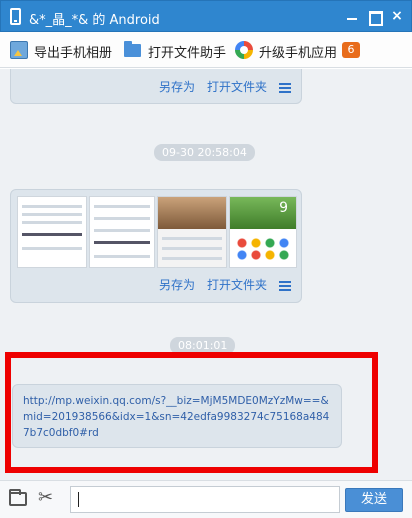 The image size is (412, 518). I want to click on photo-thumbnail, so click(192, 213).